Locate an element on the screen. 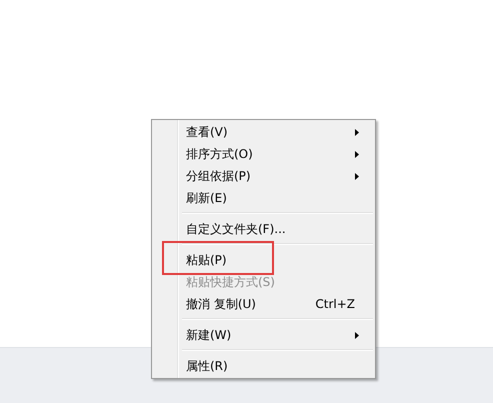 The image size is (493, 403). menu-item: 分组依据(P) is located at coordinates (263, 176).